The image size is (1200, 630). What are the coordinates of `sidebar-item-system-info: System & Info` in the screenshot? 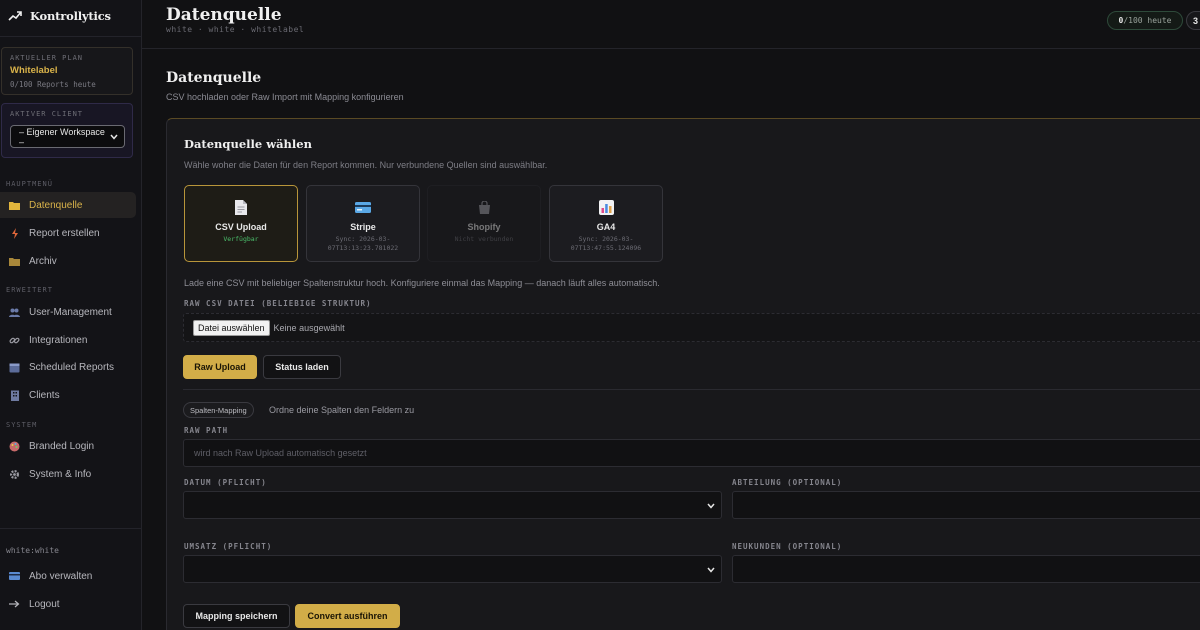 It's located at (68, 474).